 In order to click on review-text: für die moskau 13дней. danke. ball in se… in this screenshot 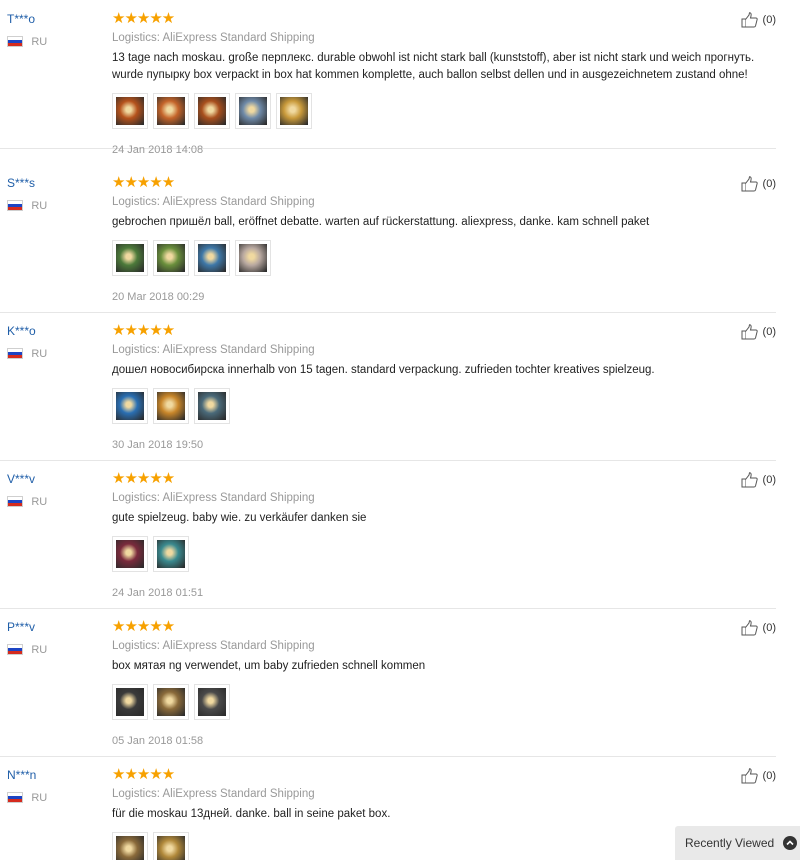, I will do `click(251, 814)`.